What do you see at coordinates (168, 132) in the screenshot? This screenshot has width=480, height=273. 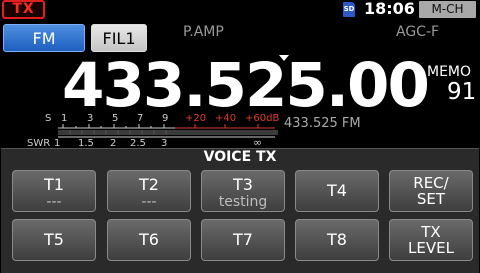 I see `meter-bar-track` at bounding box center [168, 132].